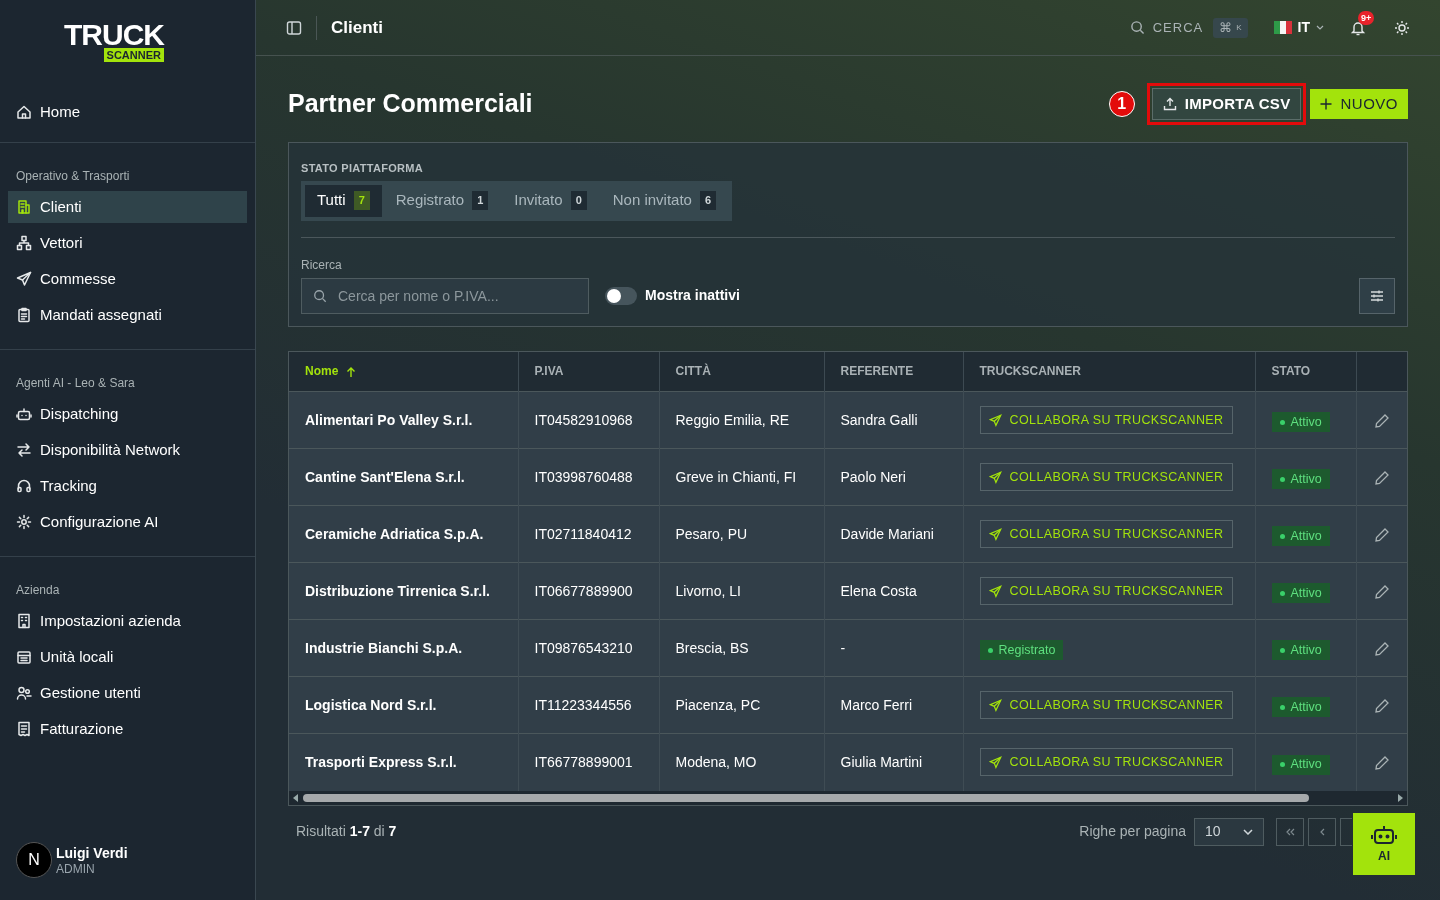  I want to click on sidebar-item: Home, so click(127, 112).